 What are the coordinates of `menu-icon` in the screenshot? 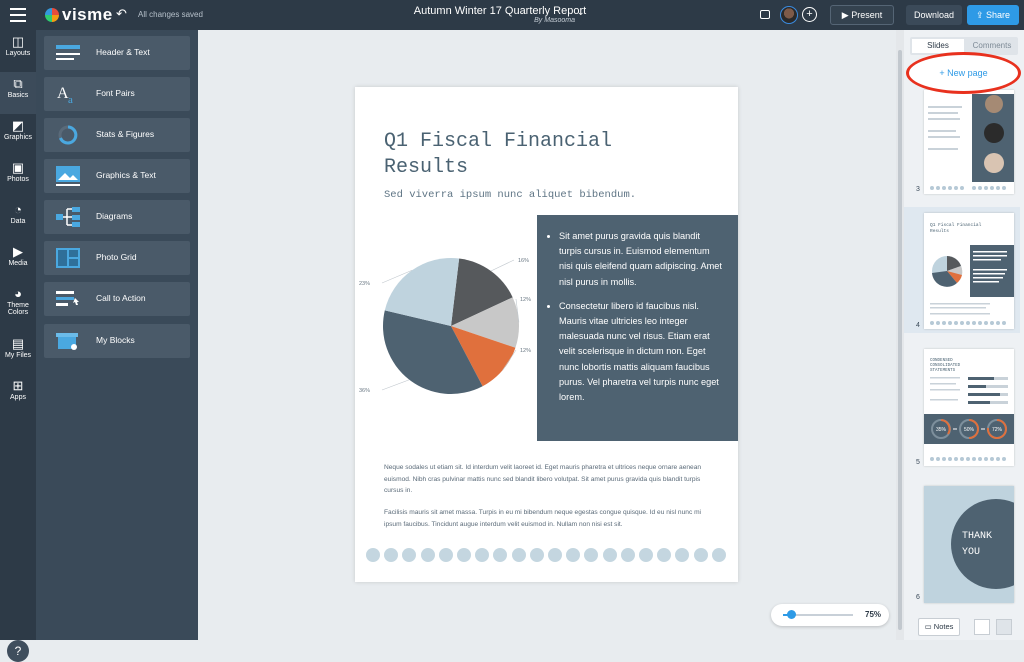 It's located at (18, 15).